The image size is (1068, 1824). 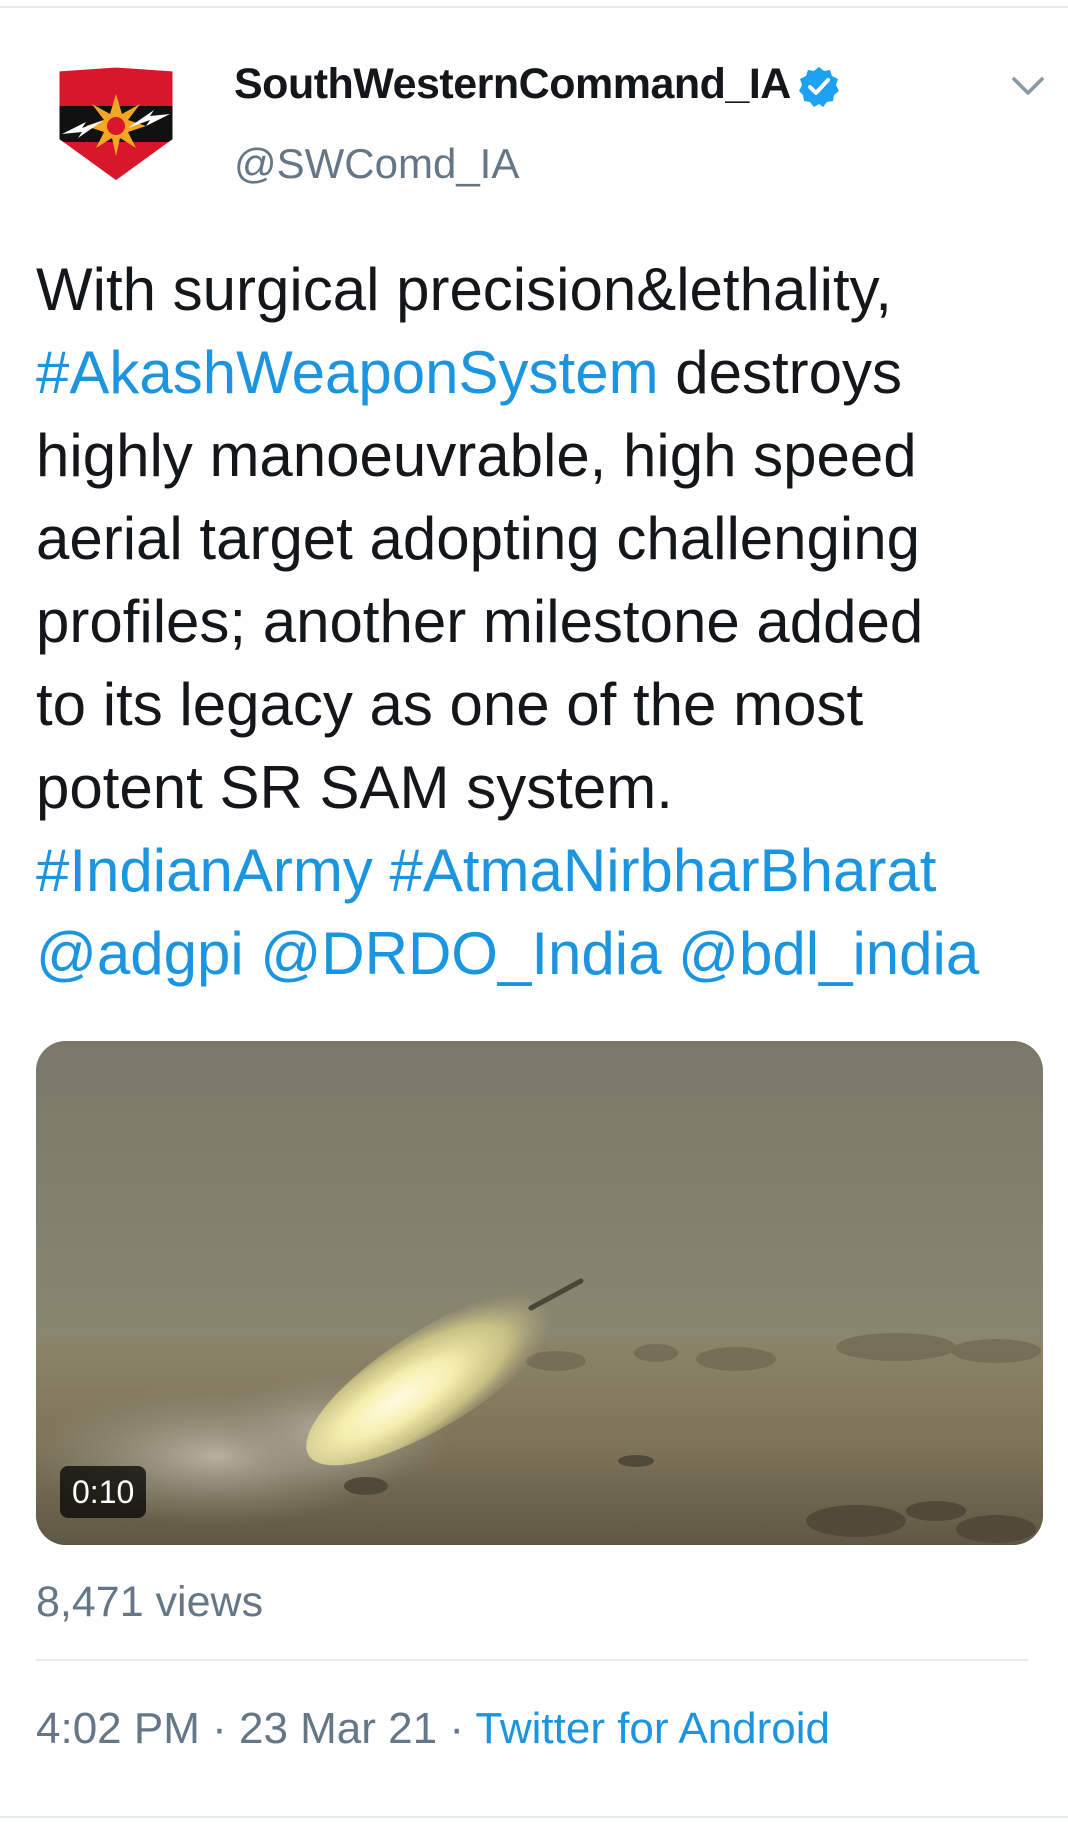 I want to click on tweet-text-segment: profiles; another milestone added, so click(x=480, y=621).